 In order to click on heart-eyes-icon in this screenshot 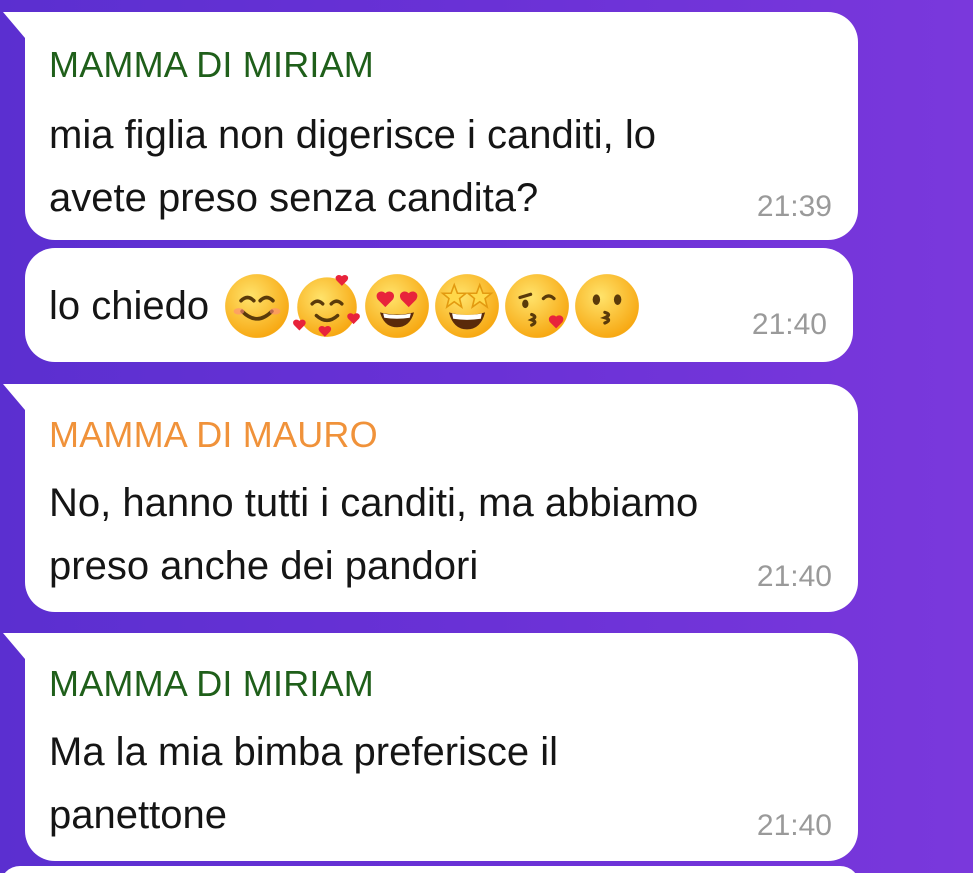, I will do `click(397, 306)`.